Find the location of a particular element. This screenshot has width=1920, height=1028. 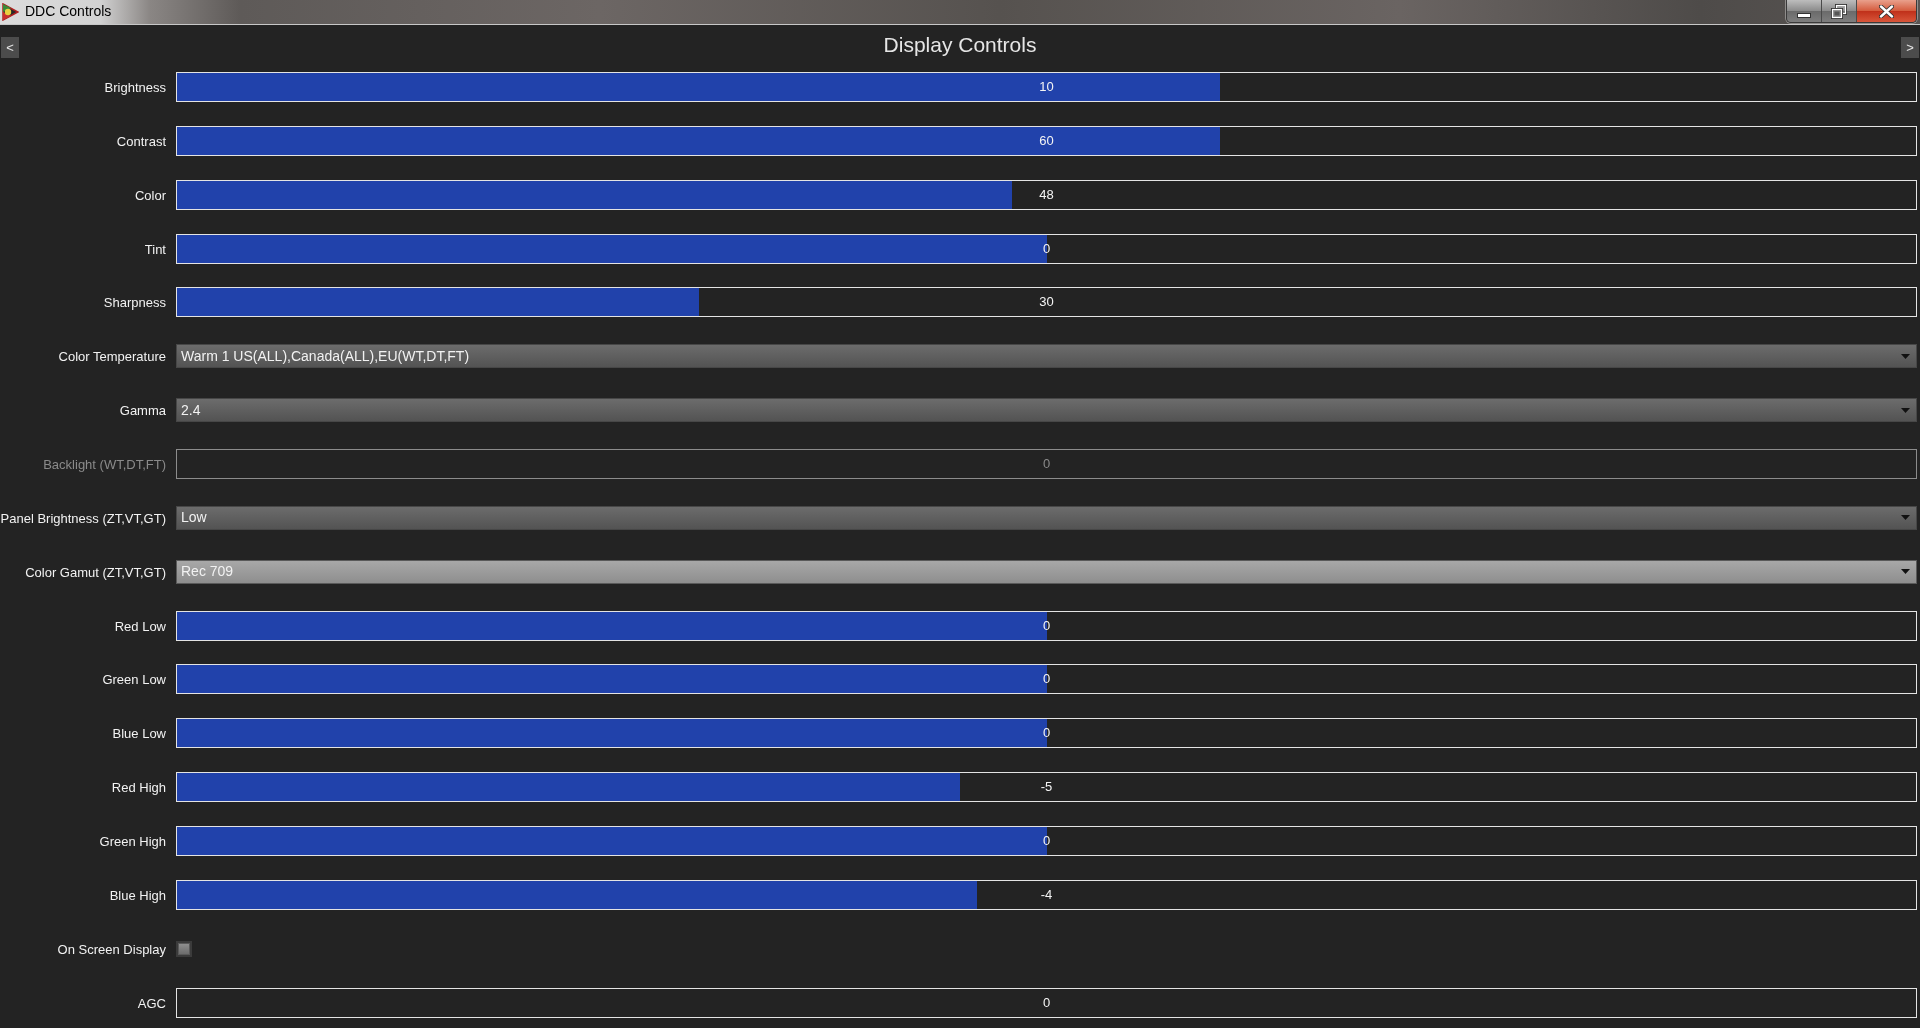

slider-track: 60 is located at coordinates (1046, 140).